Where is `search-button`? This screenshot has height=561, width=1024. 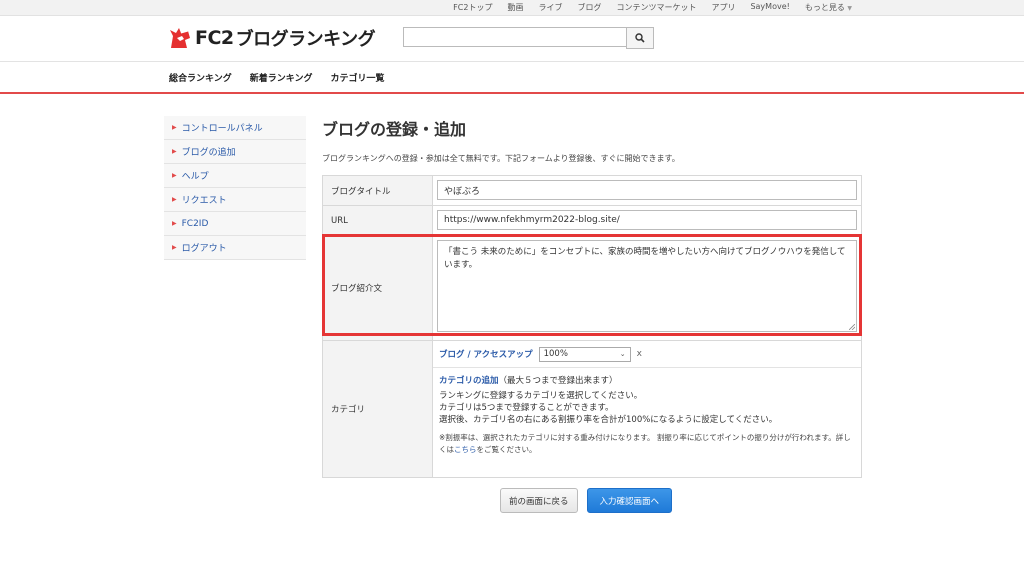
search-button is located at coordinates (640, 38).